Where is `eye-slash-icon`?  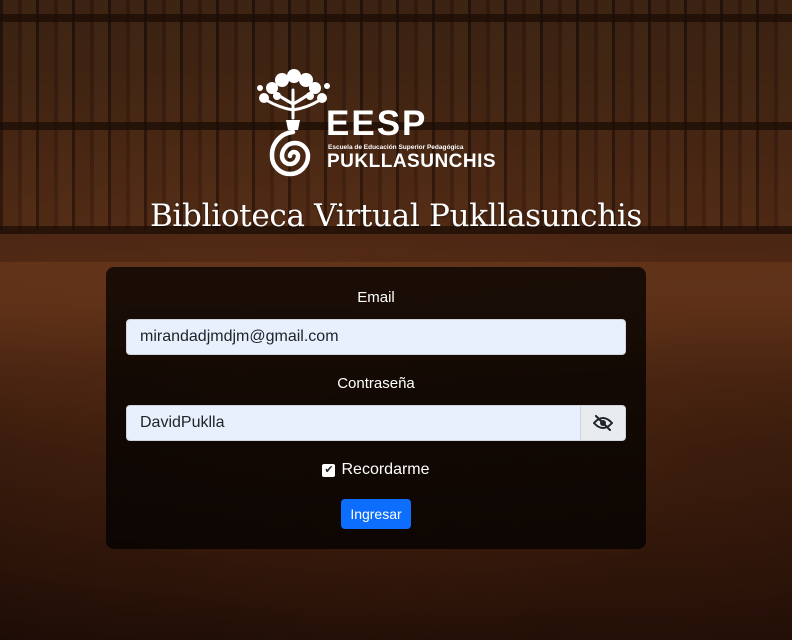
eye-slash-icon is located at coordinates (603, 423).